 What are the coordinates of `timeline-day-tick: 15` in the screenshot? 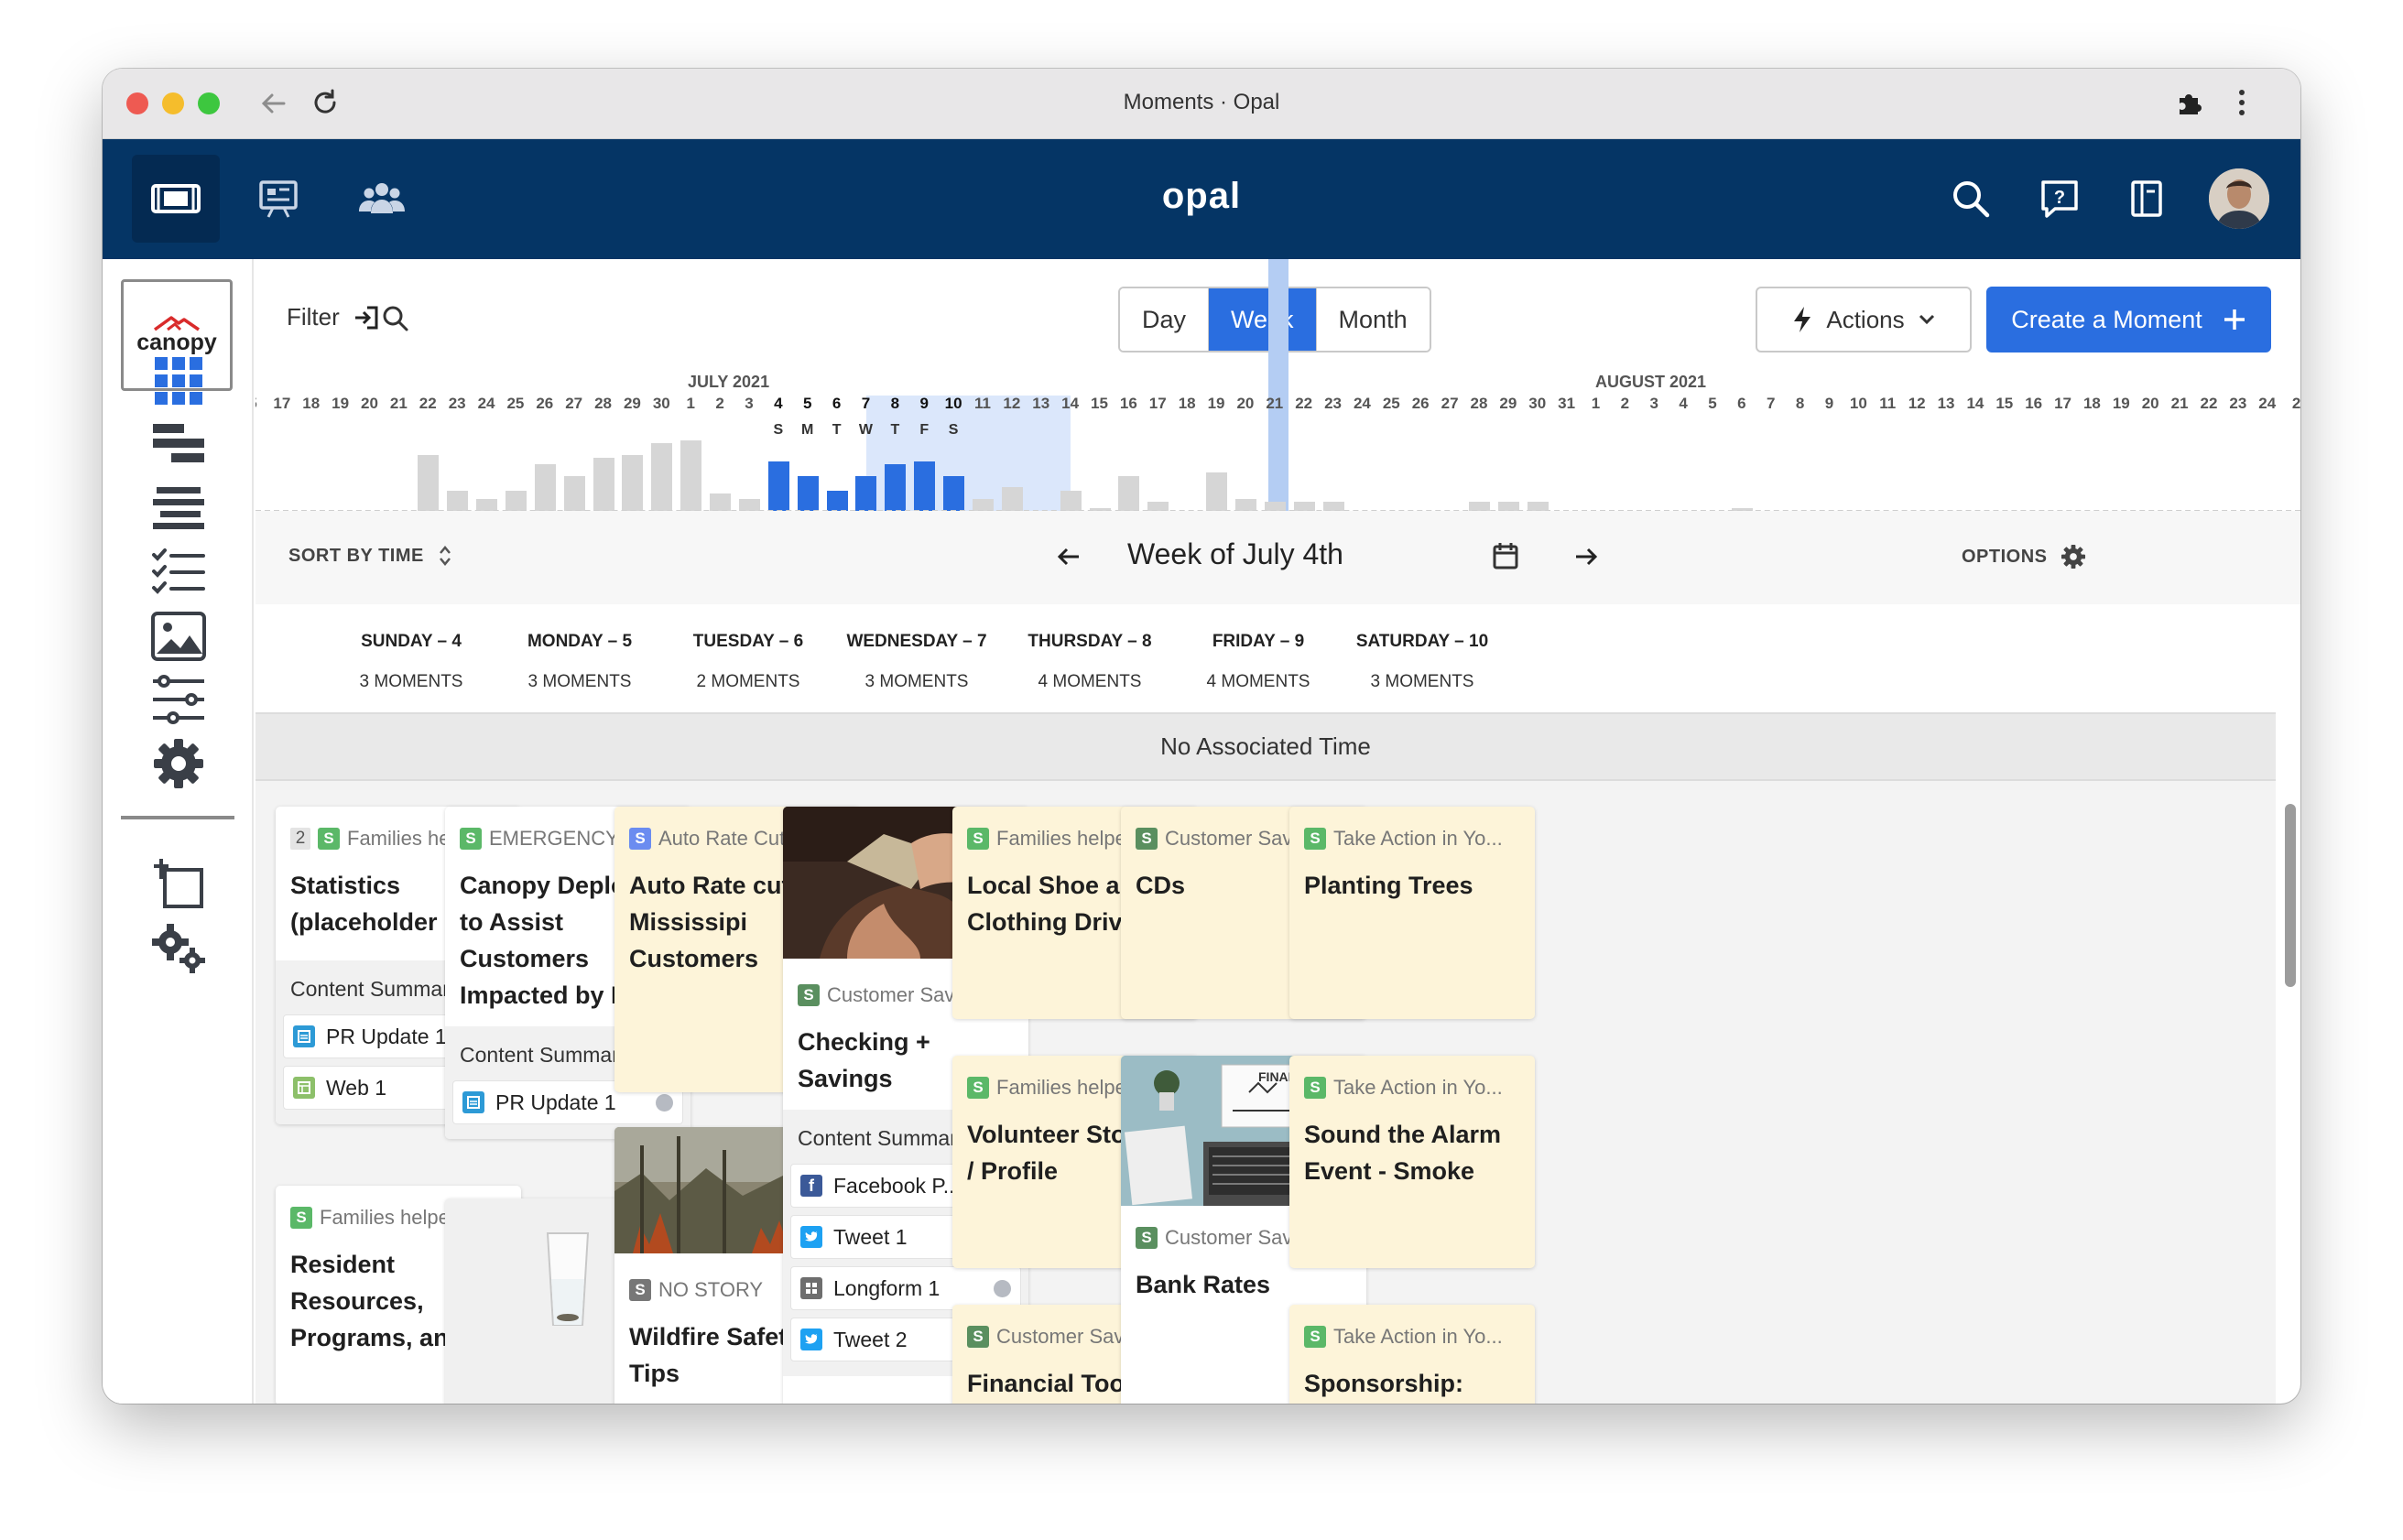 It's located at (2004, 404).